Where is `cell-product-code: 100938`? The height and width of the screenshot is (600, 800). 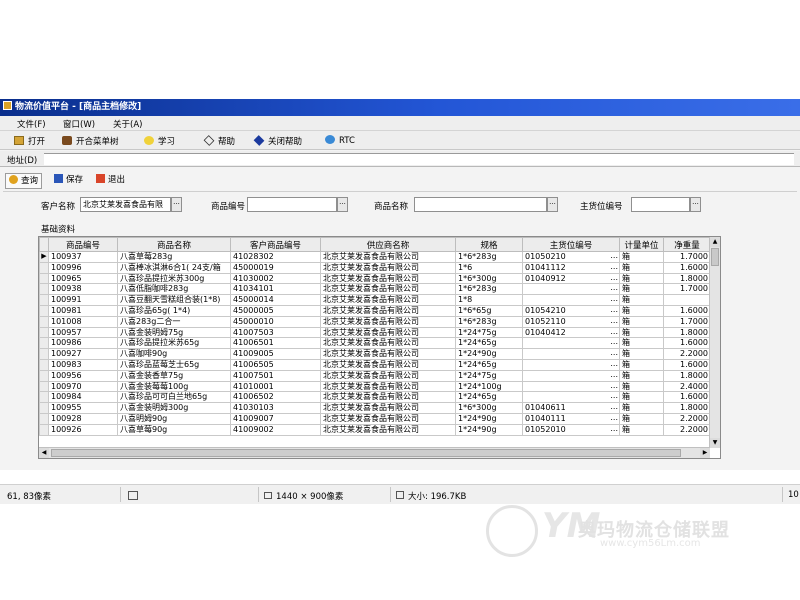
cell-product-code: 100938 is located at coordinates (83, 289).